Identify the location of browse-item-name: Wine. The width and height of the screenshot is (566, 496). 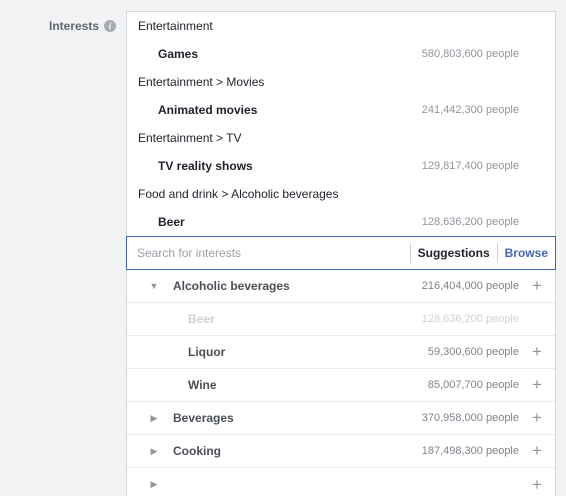
(202, 385).